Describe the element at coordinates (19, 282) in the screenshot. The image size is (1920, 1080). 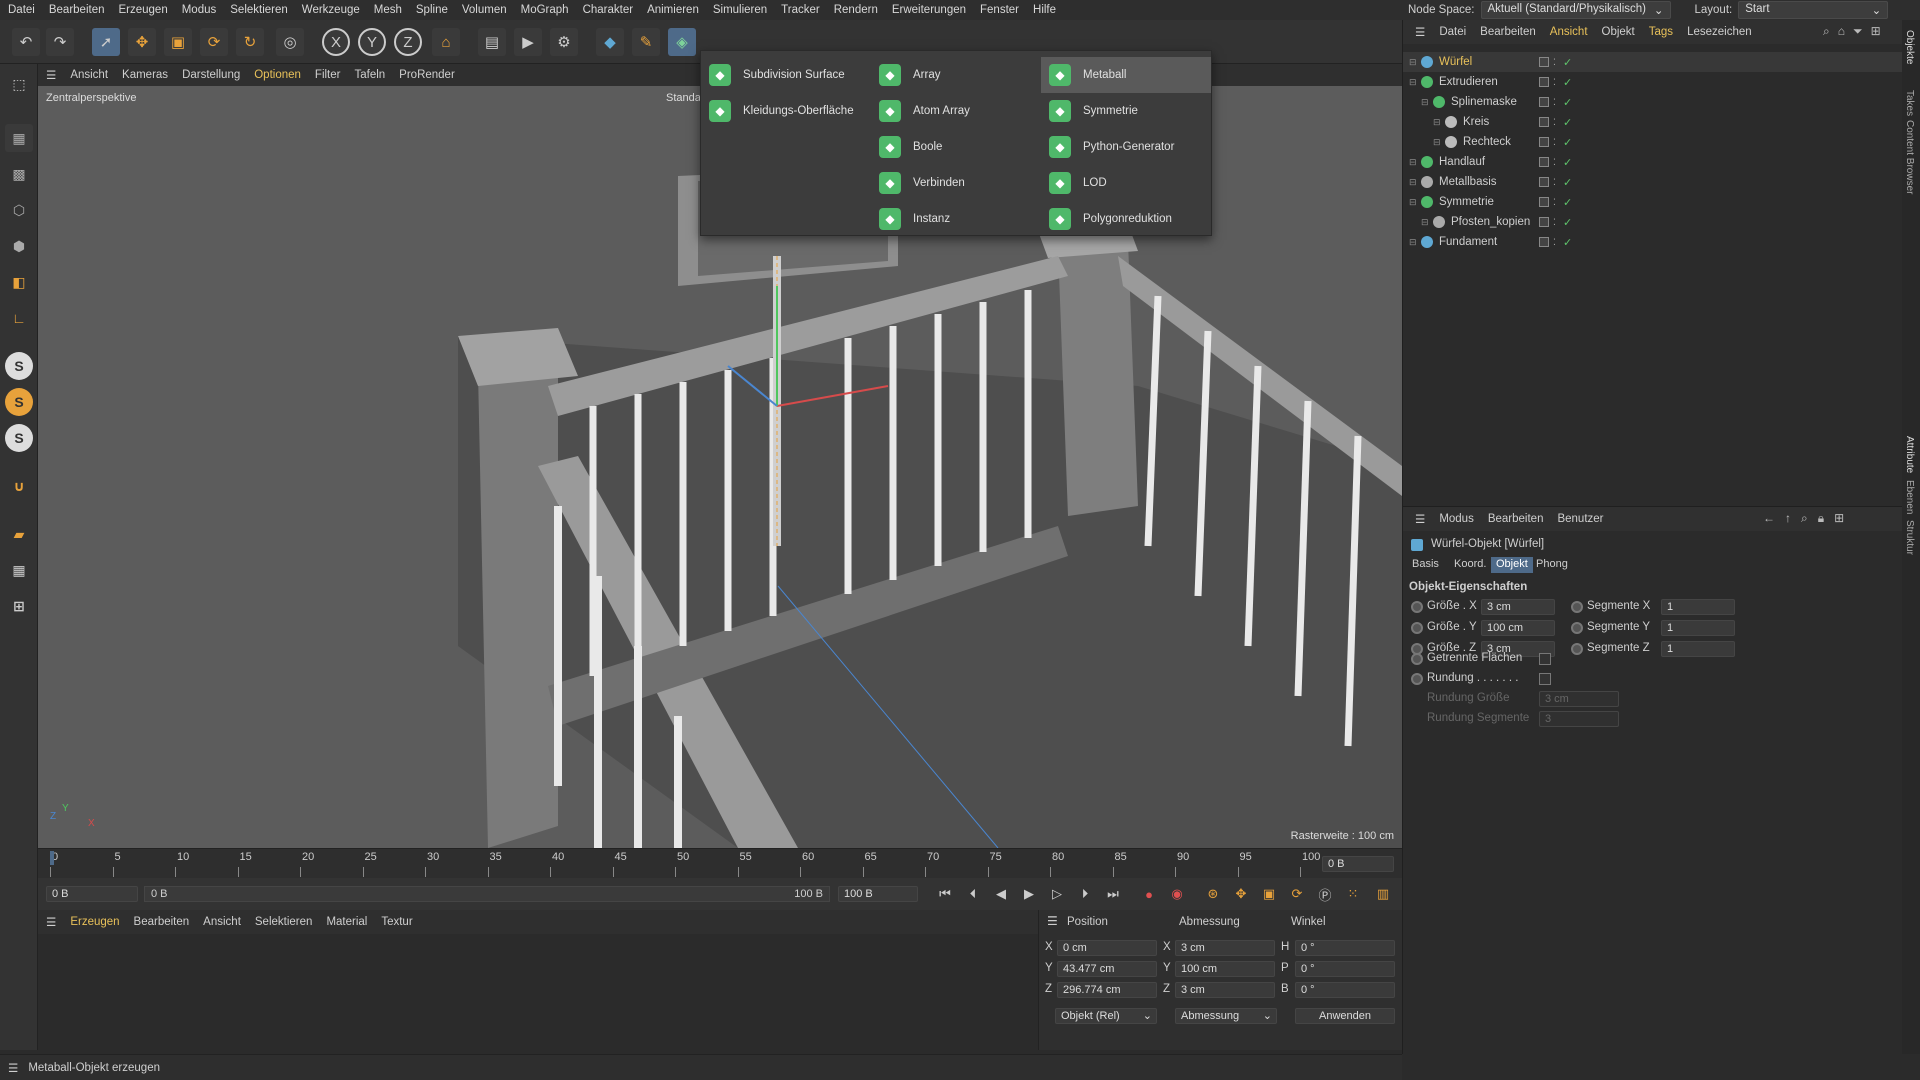
I see `polygons-mode-button: ◧` at that location.